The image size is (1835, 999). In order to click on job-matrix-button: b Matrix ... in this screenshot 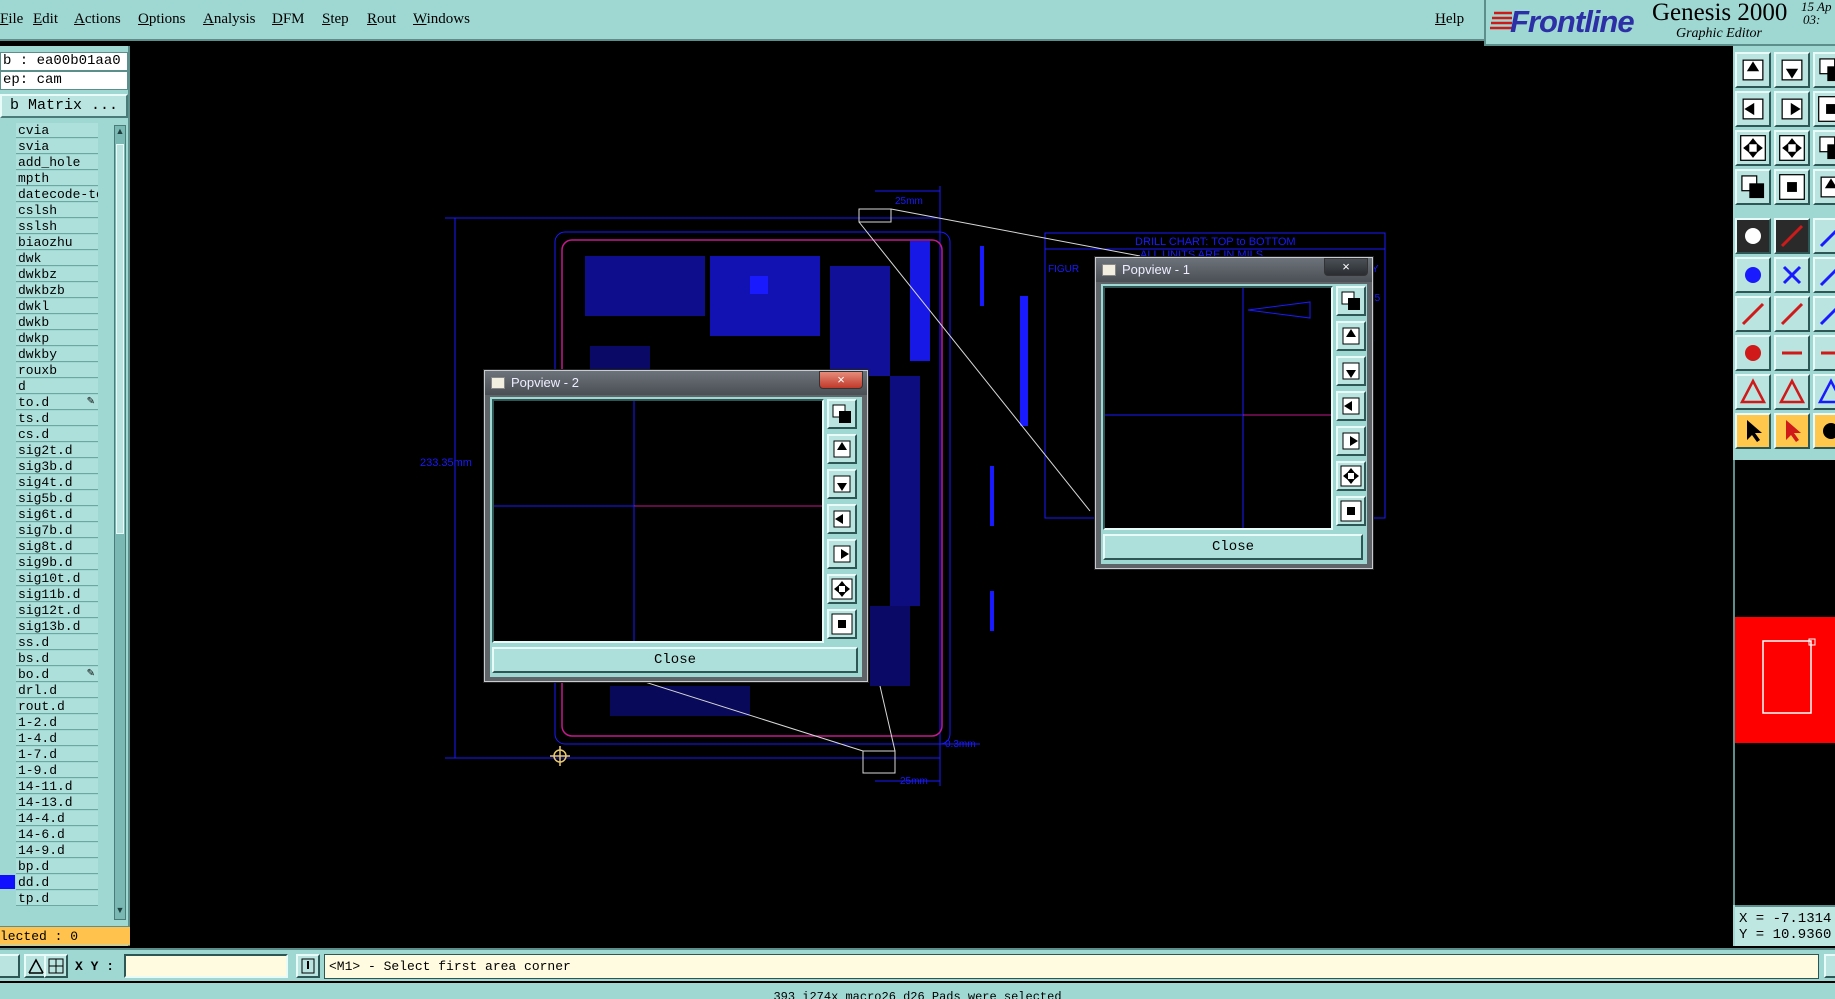, I will do `click(64, 106)`.